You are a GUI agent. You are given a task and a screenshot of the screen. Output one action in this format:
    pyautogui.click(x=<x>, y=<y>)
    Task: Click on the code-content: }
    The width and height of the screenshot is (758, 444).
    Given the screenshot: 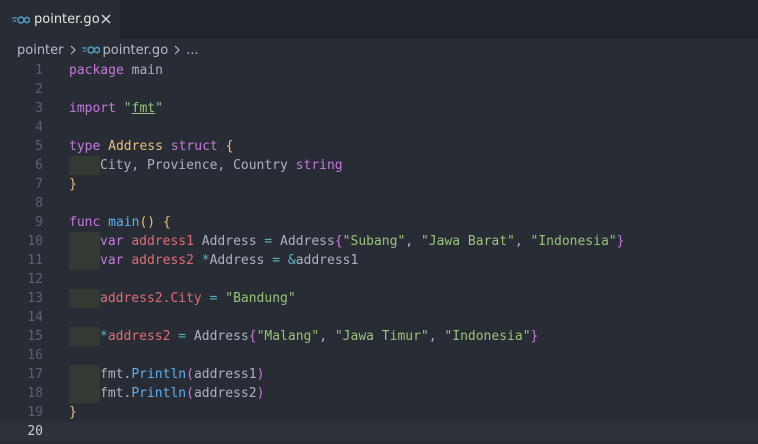 What is the action you would take?
    pyautogui.click(x=73, y=184)
    